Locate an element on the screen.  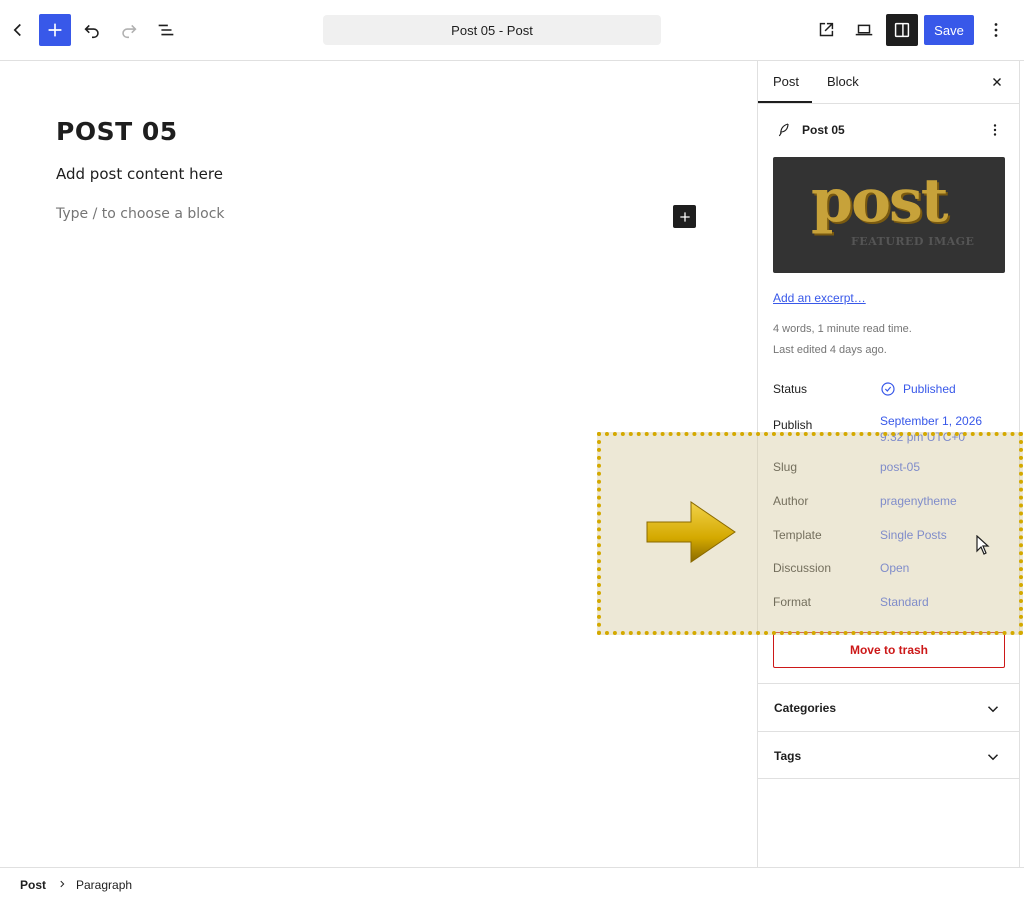
featured-image: post FEATURED IMAGE is located at coordinates (889, 215).